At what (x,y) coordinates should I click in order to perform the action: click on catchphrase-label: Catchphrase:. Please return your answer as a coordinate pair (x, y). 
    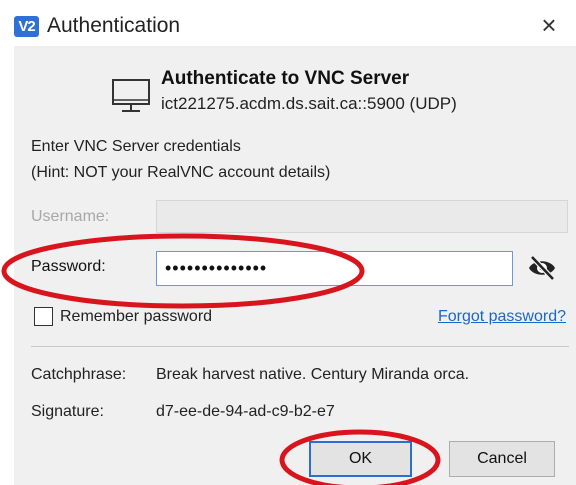
    Looking at the image, I should click on (79, 374).